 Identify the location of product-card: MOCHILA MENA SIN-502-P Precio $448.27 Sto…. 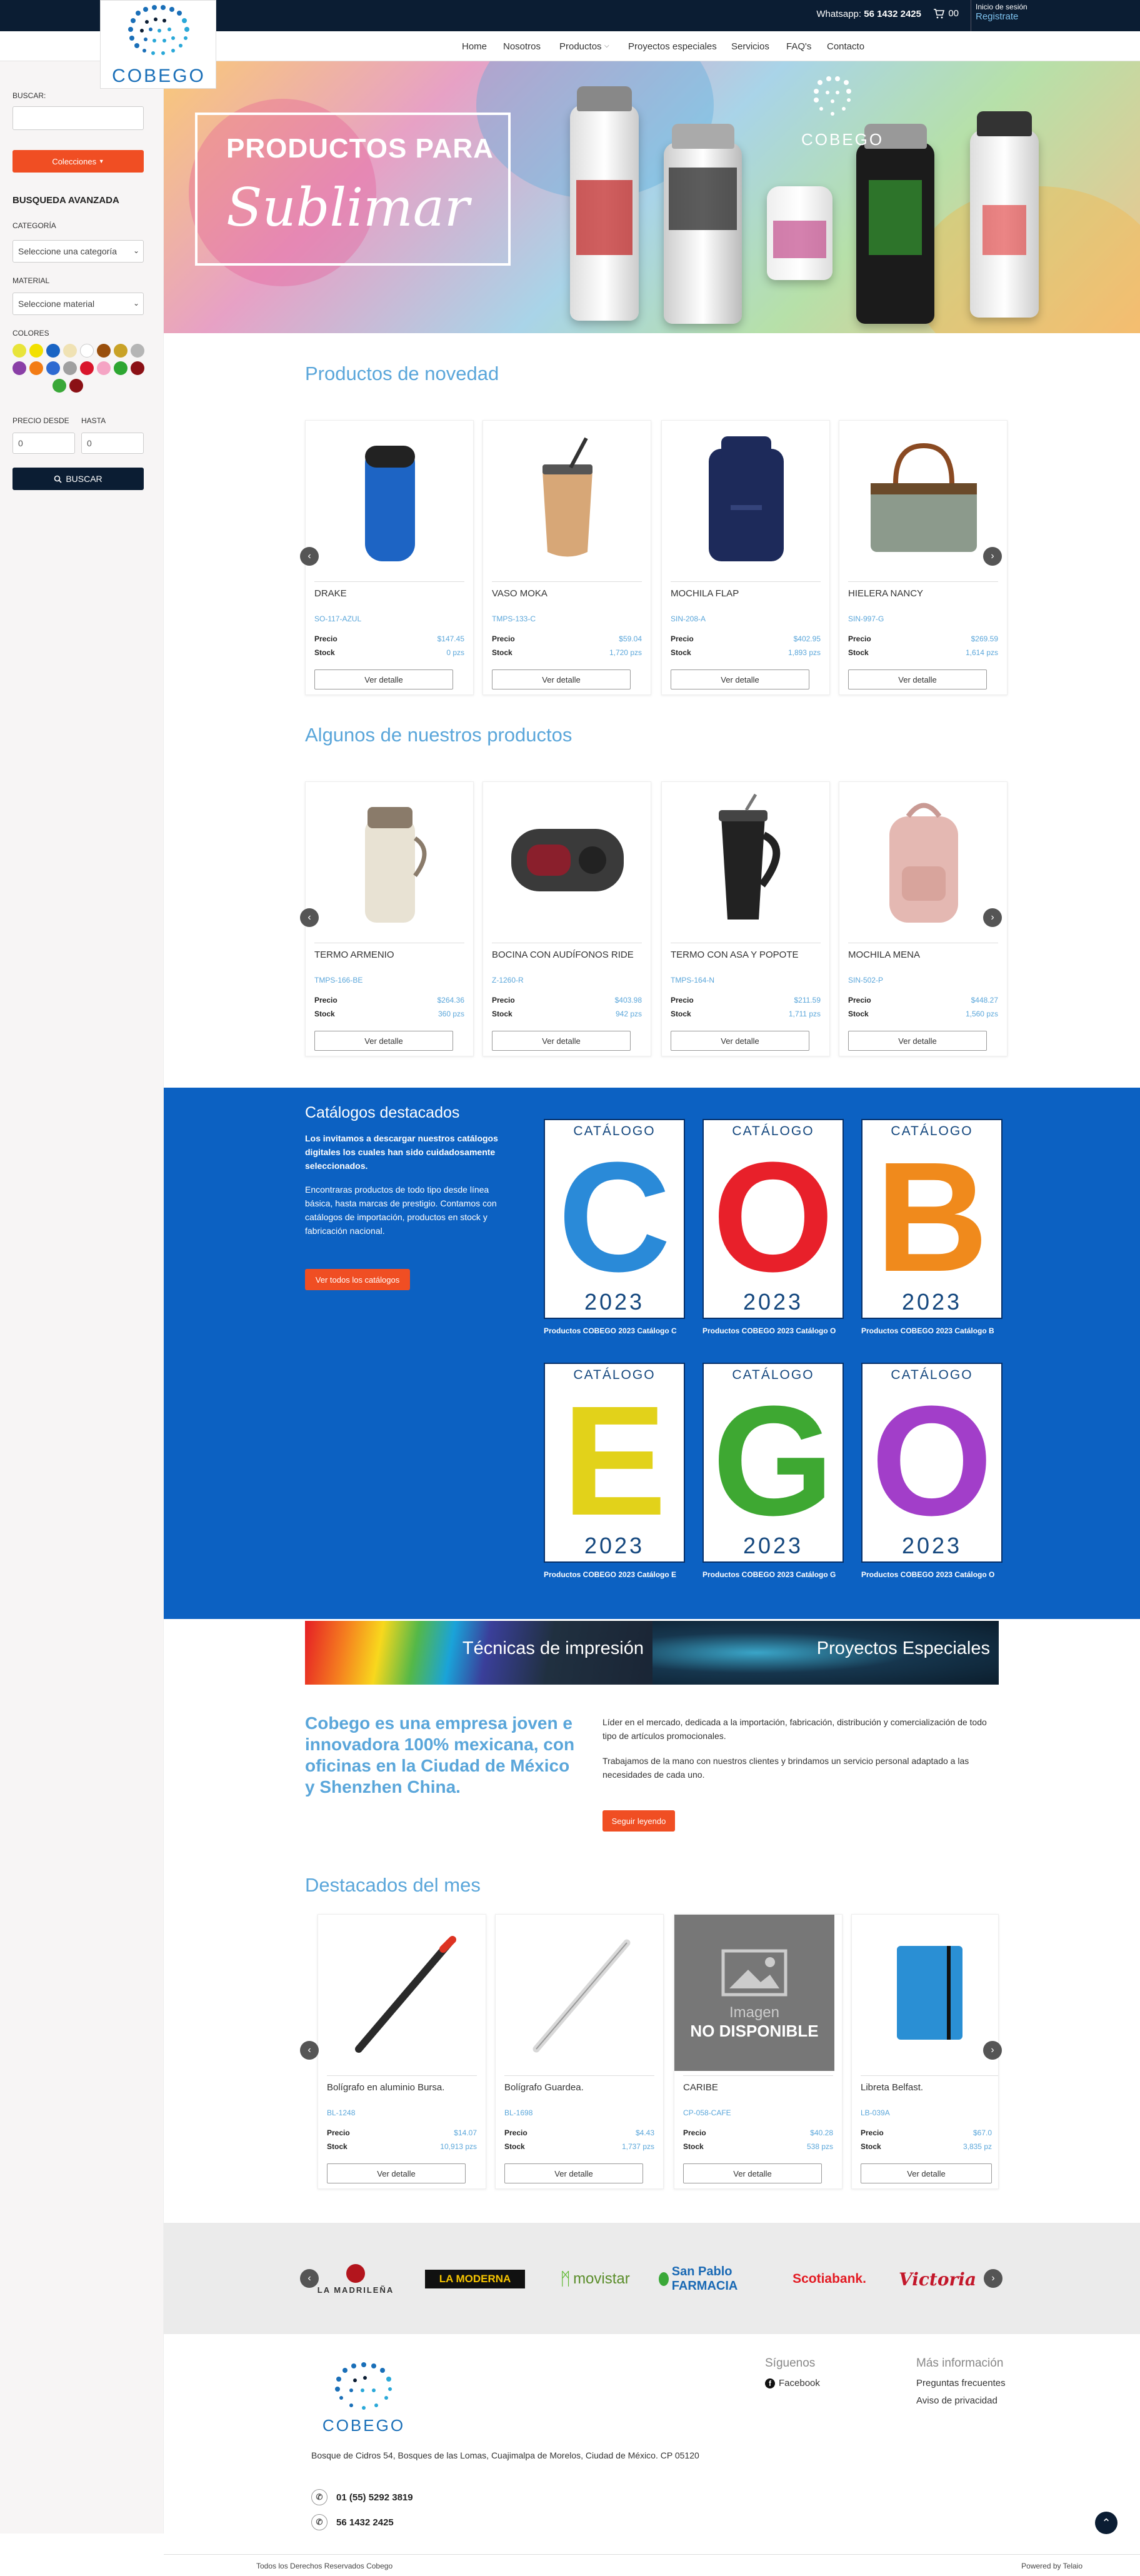
(924, 918).